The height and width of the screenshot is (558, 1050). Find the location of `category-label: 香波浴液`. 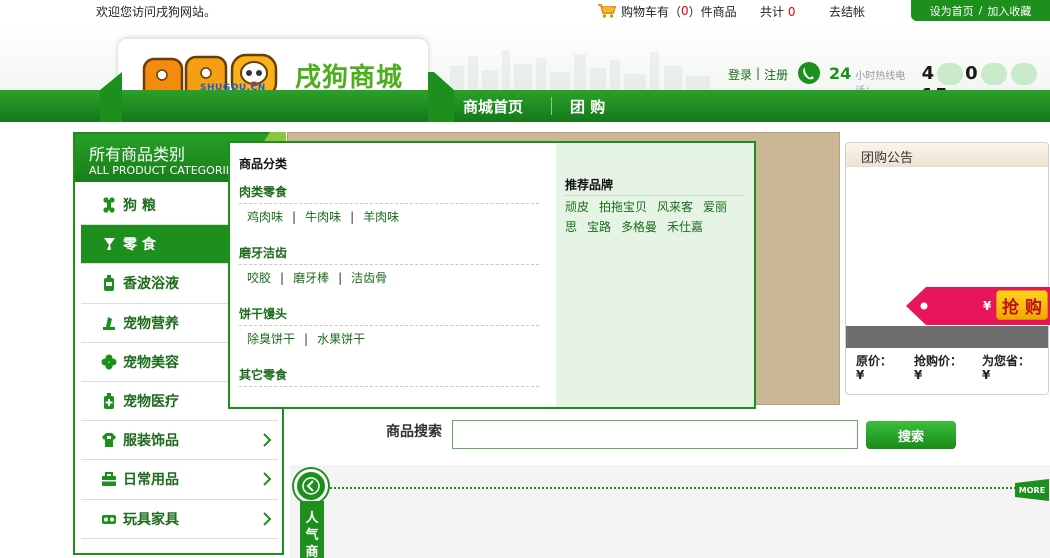

category-label: 香波浴液 is located at coordinates (151, 284).